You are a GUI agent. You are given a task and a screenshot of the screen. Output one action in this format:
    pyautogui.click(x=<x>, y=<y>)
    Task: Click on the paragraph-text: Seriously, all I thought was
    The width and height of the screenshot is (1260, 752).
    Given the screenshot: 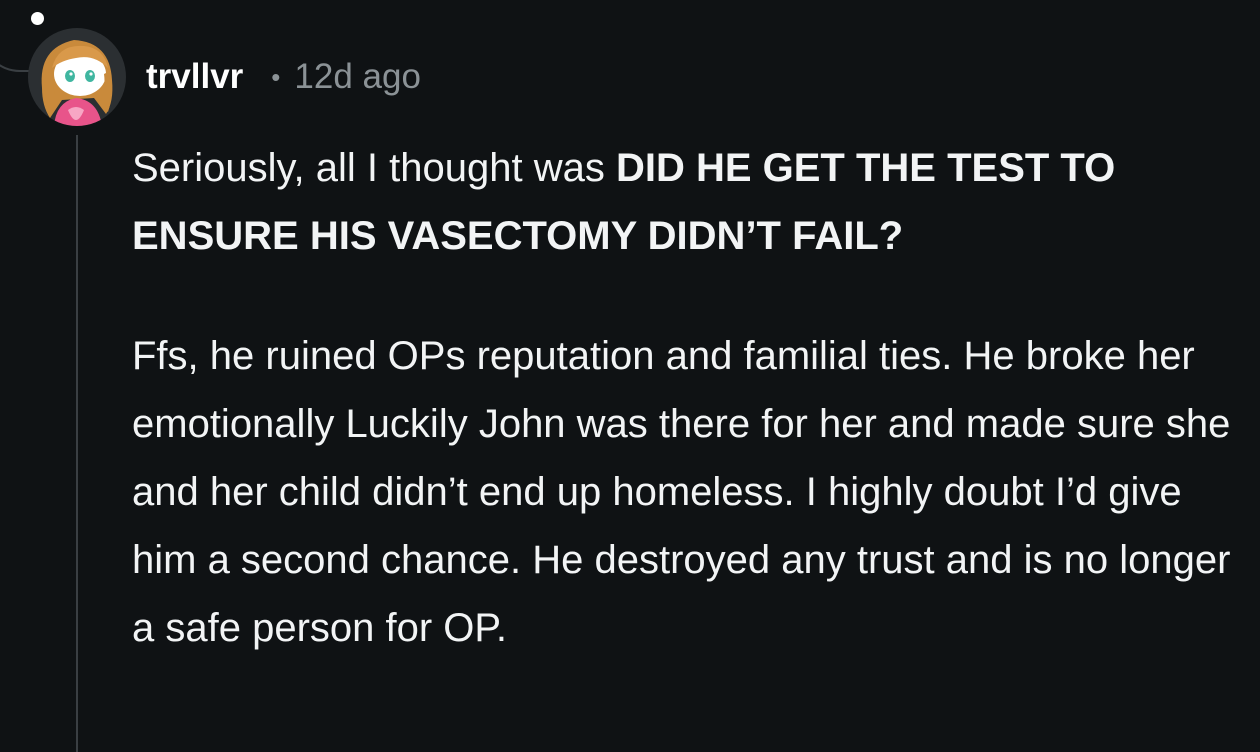 What is the action you would take?
    pyautogui.click(x=374, y=168)
    